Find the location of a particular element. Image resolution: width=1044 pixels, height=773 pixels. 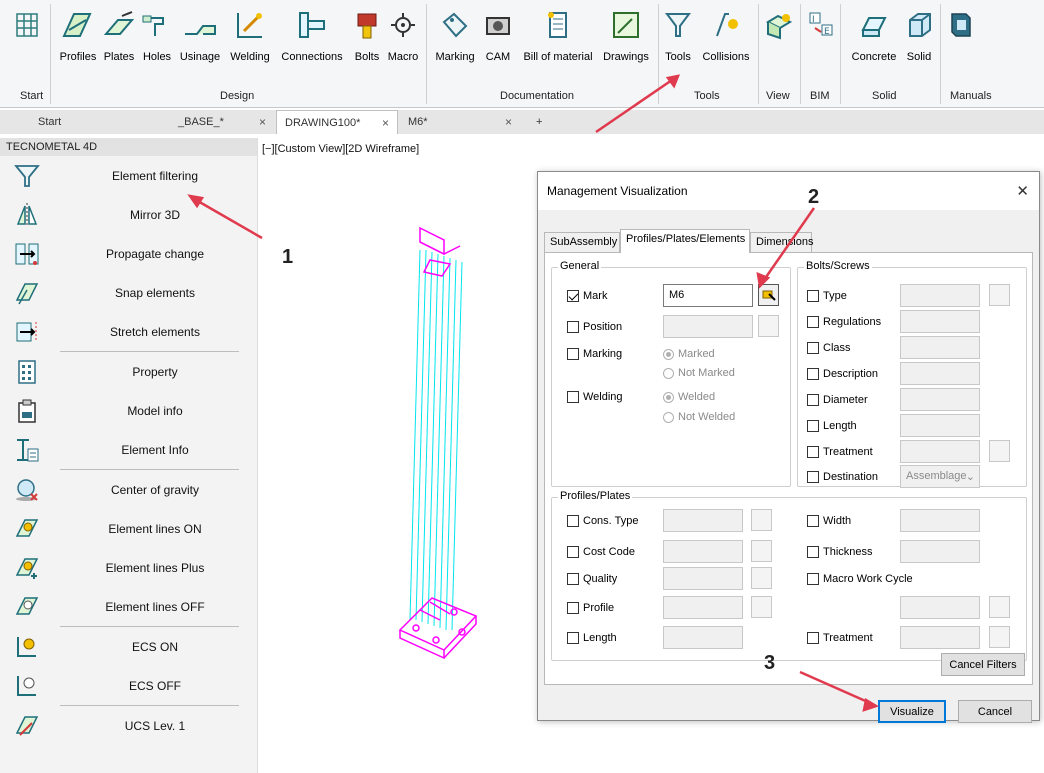

arrow-2-line is located at coordinates (789, 244).